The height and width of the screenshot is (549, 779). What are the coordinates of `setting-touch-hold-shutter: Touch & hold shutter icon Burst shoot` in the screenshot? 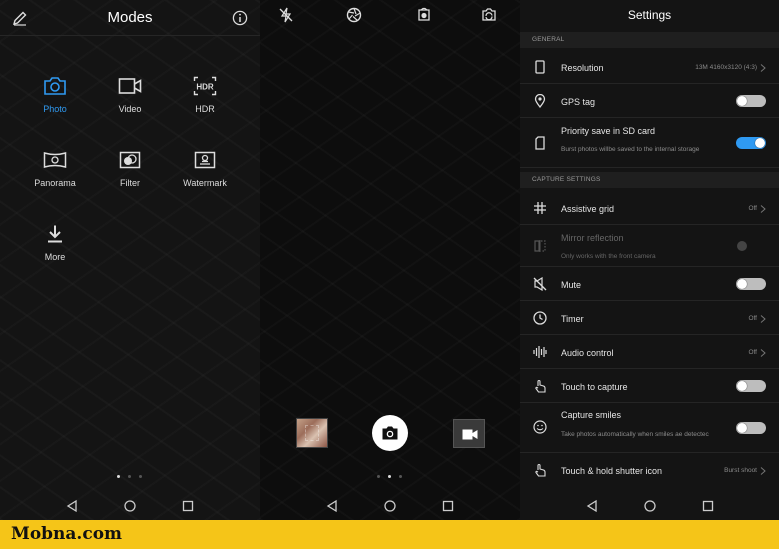 It's located at (649, 470).